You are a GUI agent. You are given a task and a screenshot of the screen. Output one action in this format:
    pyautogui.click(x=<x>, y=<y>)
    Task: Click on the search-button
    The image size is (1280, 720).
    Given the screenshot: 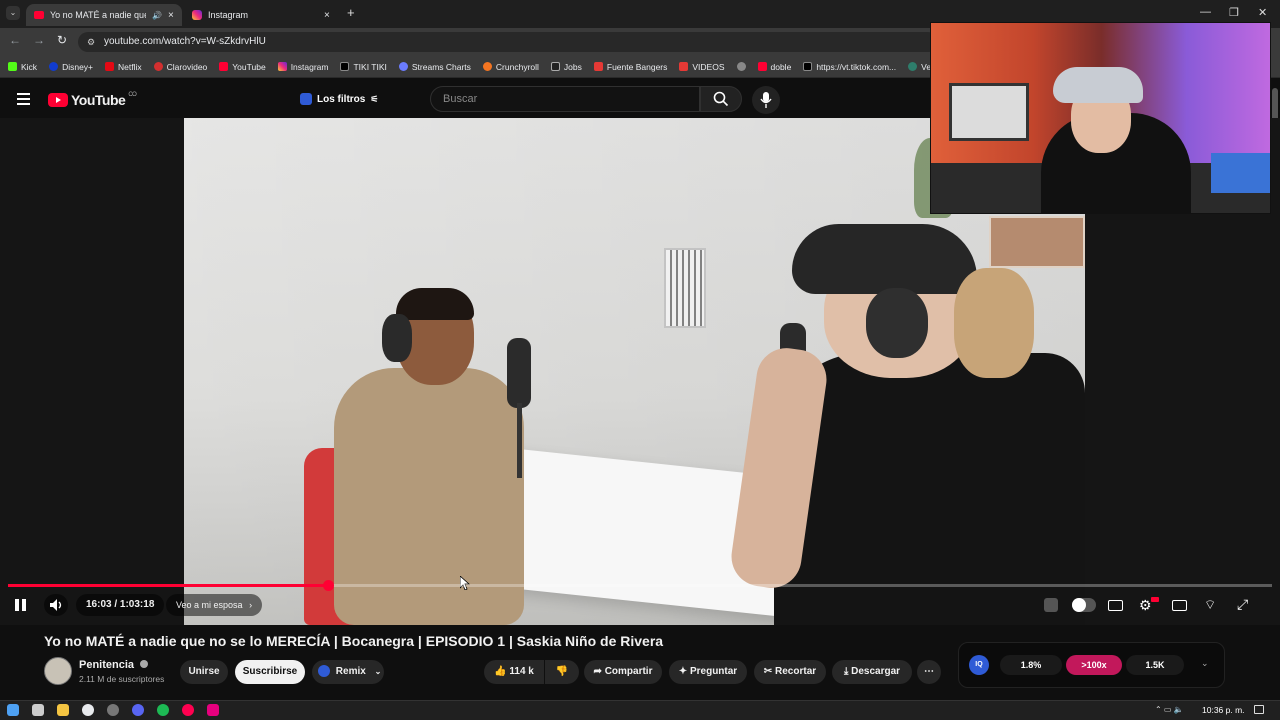 What is the action you would take?
    pyautogui.click(x=721, y=99)
    